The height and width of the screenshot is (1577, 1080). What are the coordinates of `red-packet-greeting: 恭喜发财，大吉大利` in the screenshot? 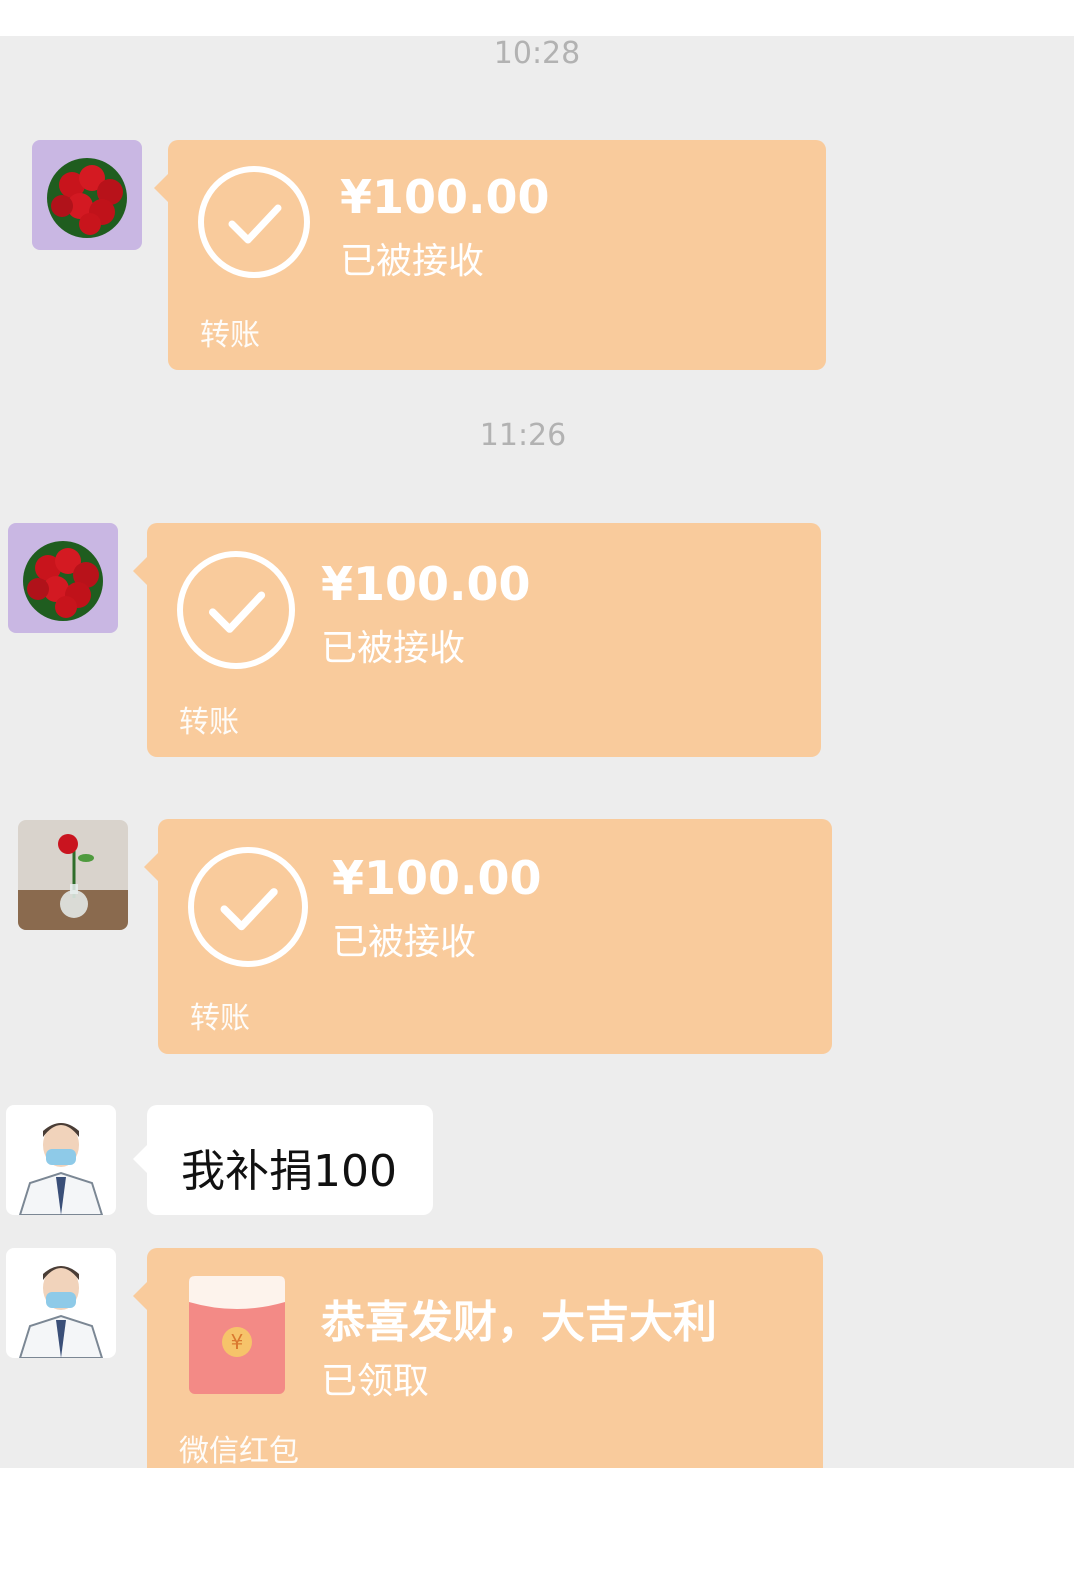 It's located at (519, 1322).